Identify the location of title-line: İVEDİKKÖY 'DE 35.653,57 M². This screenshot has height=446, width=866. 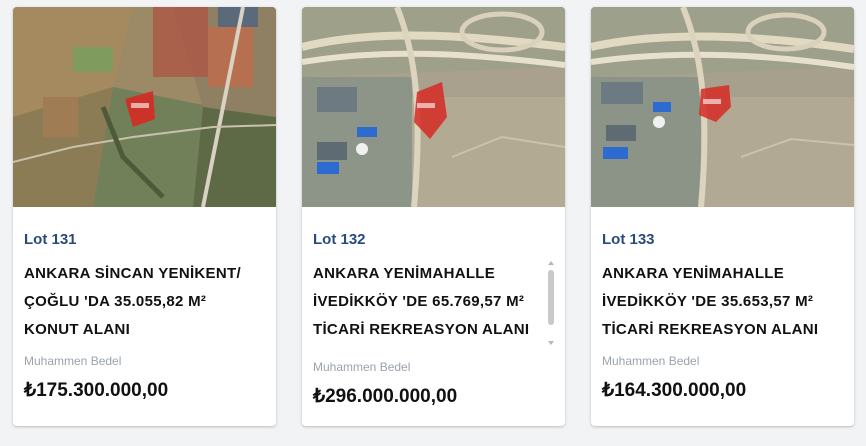
(708, 301).